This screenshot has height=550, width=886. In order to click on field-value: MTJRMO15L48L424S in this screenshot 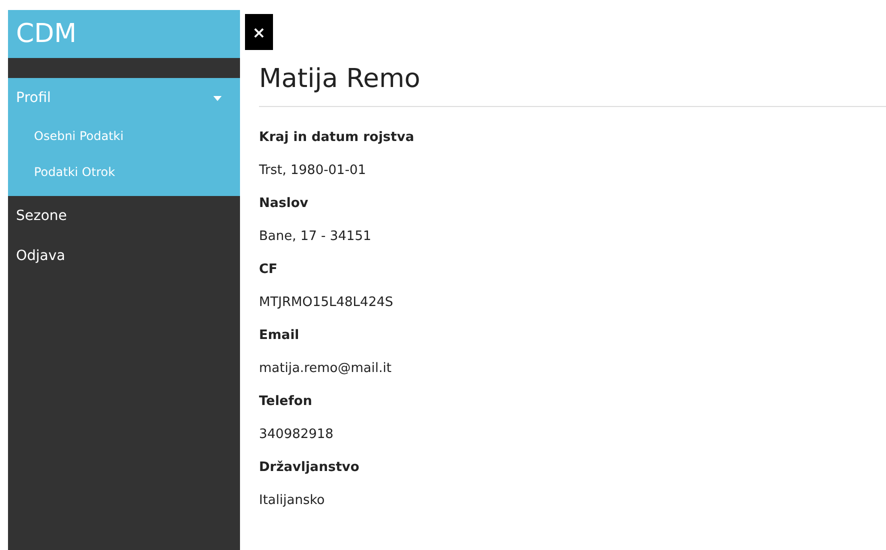, I will do `click(326, 303)`.